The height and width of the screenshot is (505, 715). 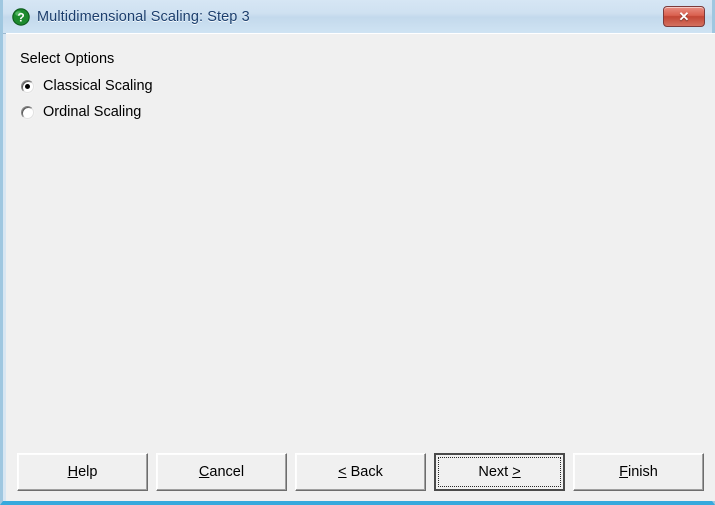 I want to click on title-bar-left: ? Multidimensional Scaling: Step 3, so click(x=333, y=16).